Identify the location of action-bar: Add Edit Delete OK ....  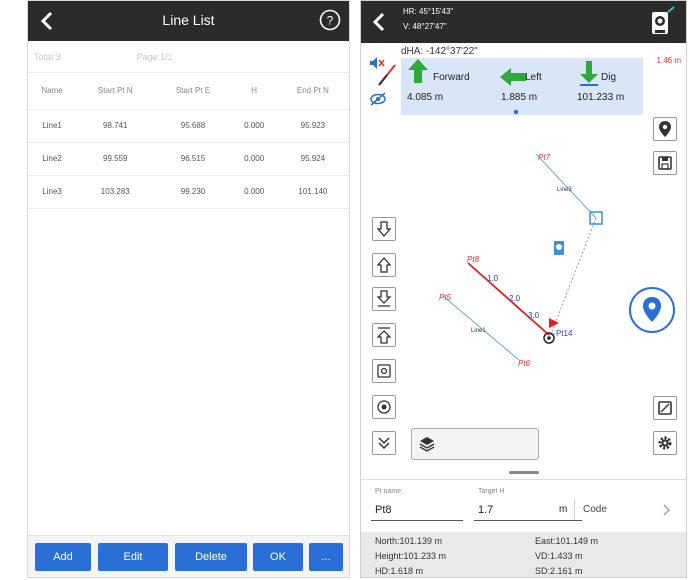
(188, 556).